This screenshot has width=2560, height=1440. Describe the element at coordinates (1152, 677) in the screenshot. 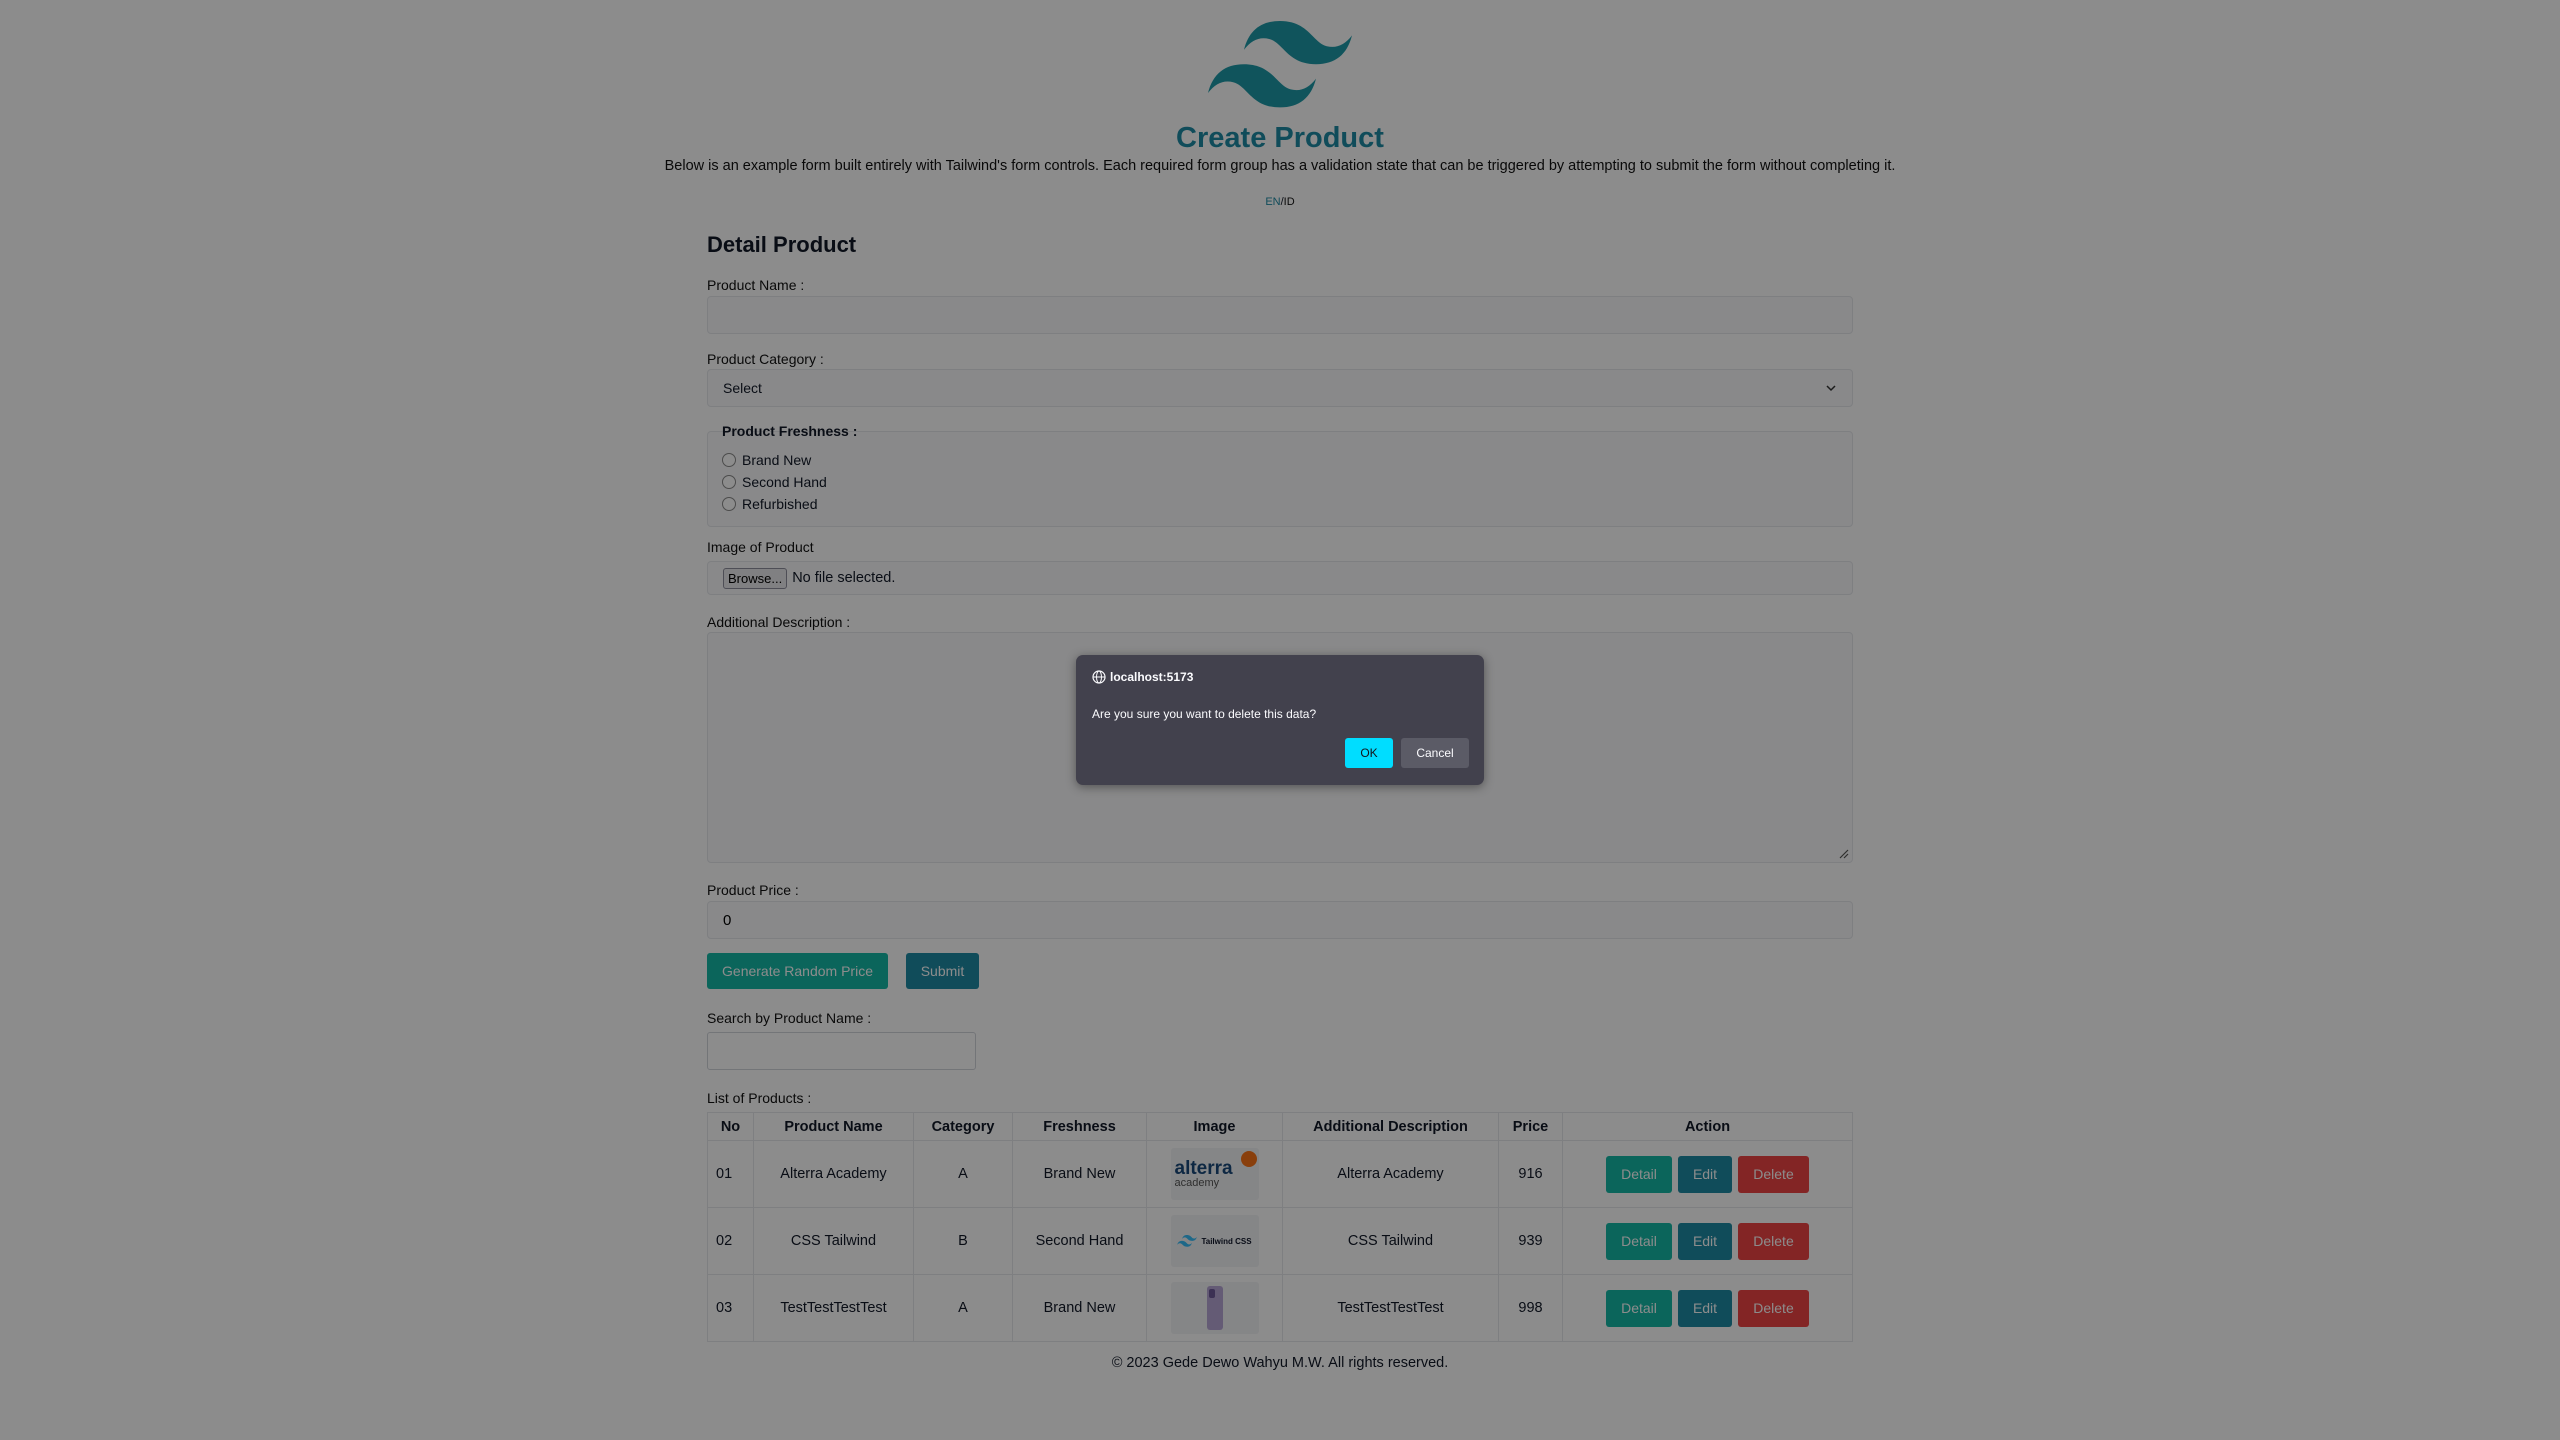

I see `dialog-origin-text: localhost:5173` at that location.